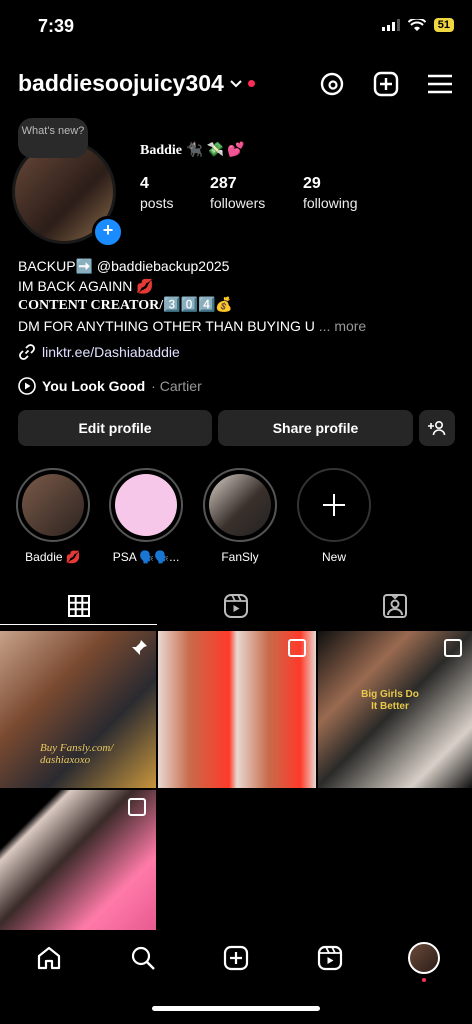 The width and height of the screenshot is (472, 1024). What do you see at coordinates (176, 386) in the screenshot?
I see `music-artist: · Cartier` at bounding box center [176, 386].